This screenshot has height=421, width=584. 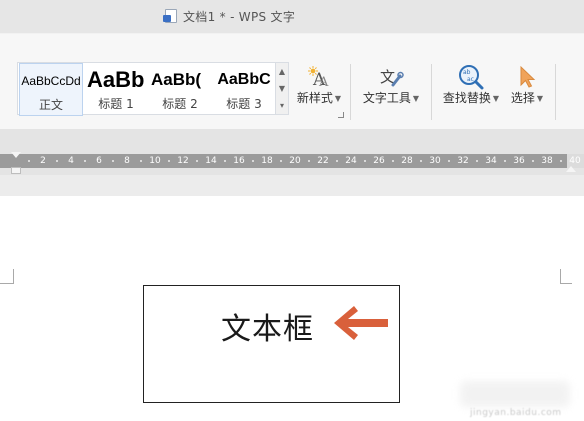 What do you see at coordinates (323, 161) in the screenshot?
I see `ruler-tick-label: 22` at bounding box center [323, 161].